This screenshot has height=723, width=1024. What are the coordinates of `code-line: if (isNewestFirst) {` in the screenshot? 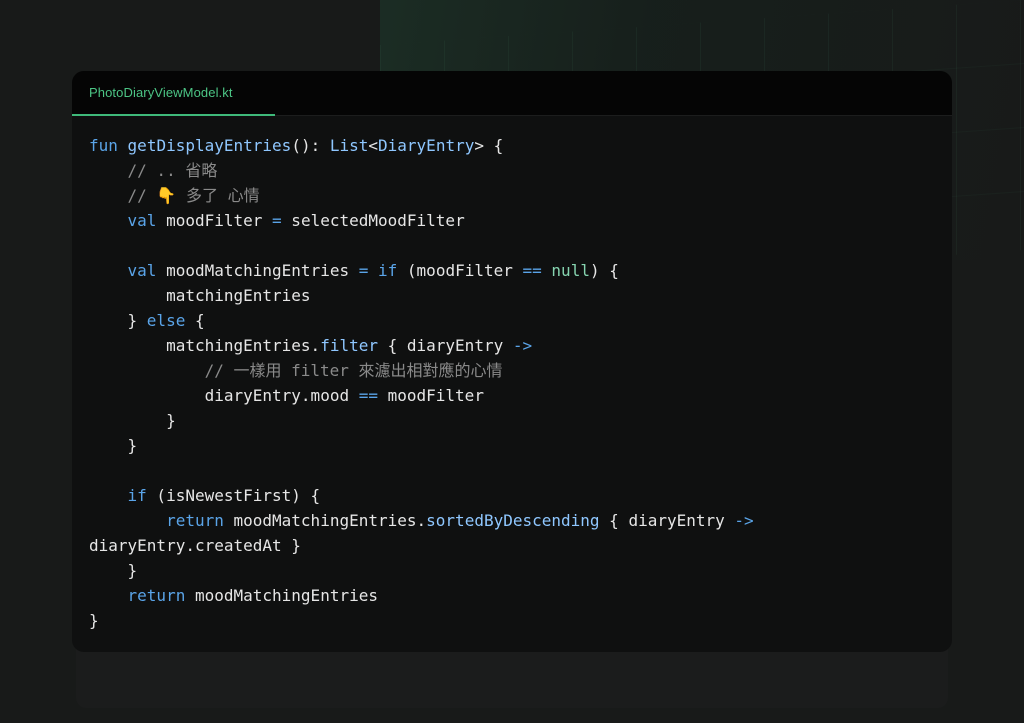 It's located at (512, 495).